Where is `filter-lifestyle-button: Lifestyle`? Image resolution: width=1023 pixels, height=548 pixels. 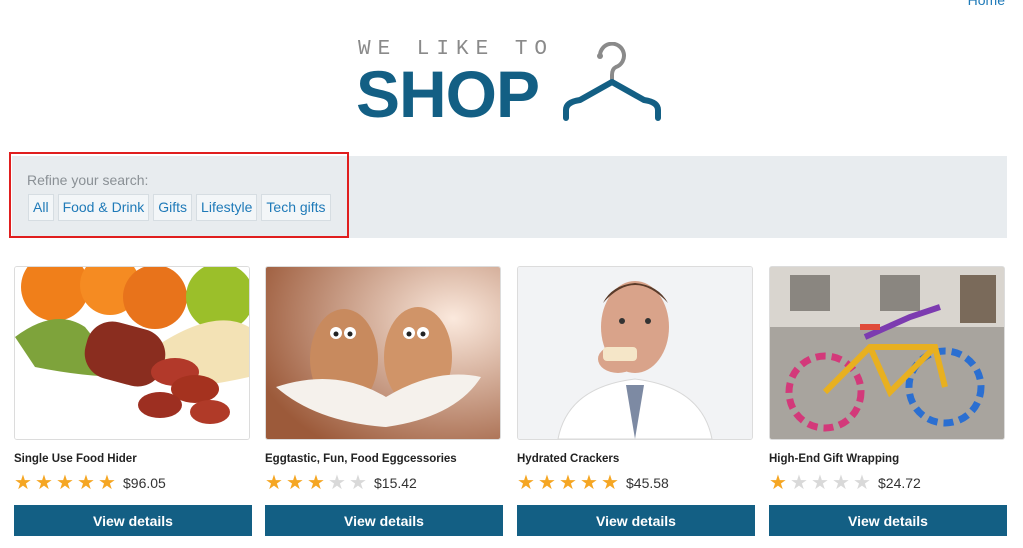
filter-lifestyle-button: Lifestyle is located at coordinates (227, 207).